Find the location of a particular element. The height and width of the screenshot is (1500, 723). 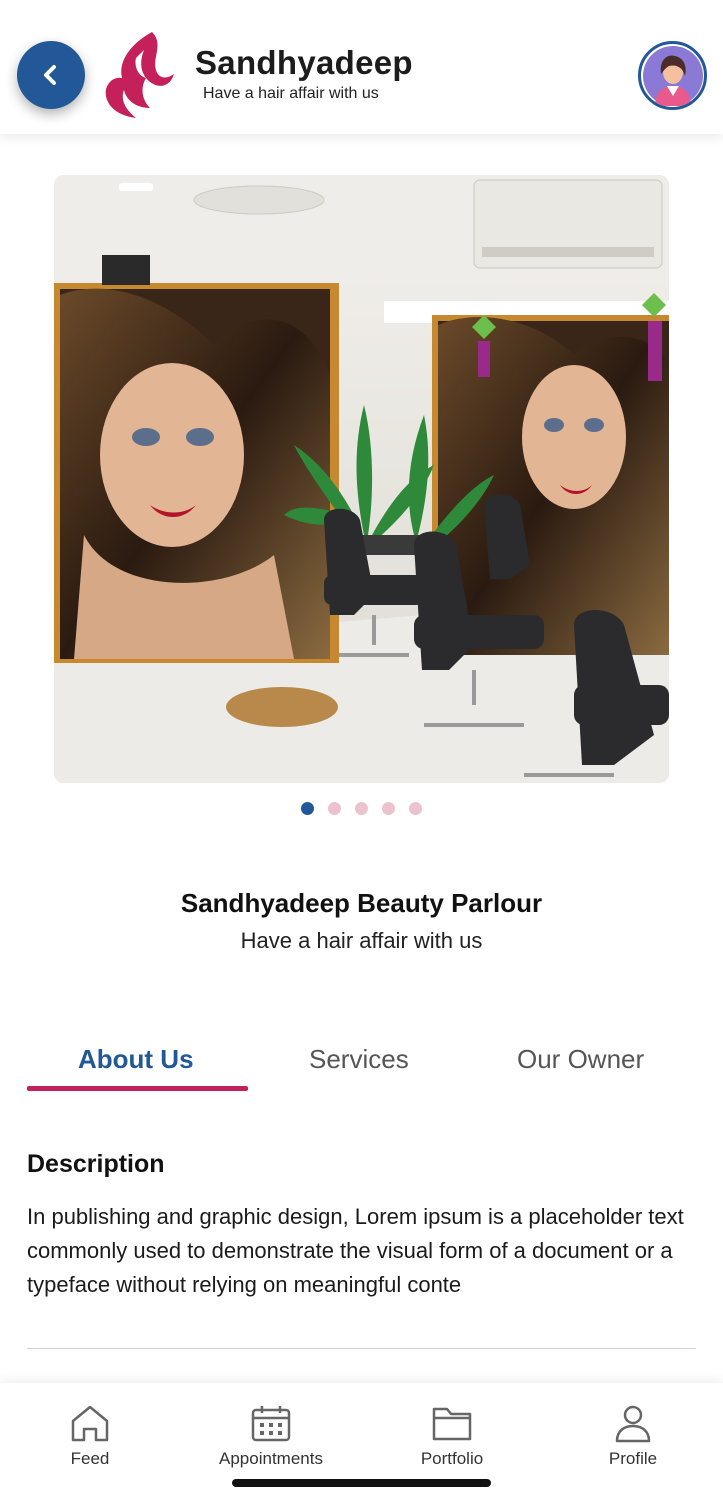

nav-profile: Profile is located at coordinates (633, 1435).